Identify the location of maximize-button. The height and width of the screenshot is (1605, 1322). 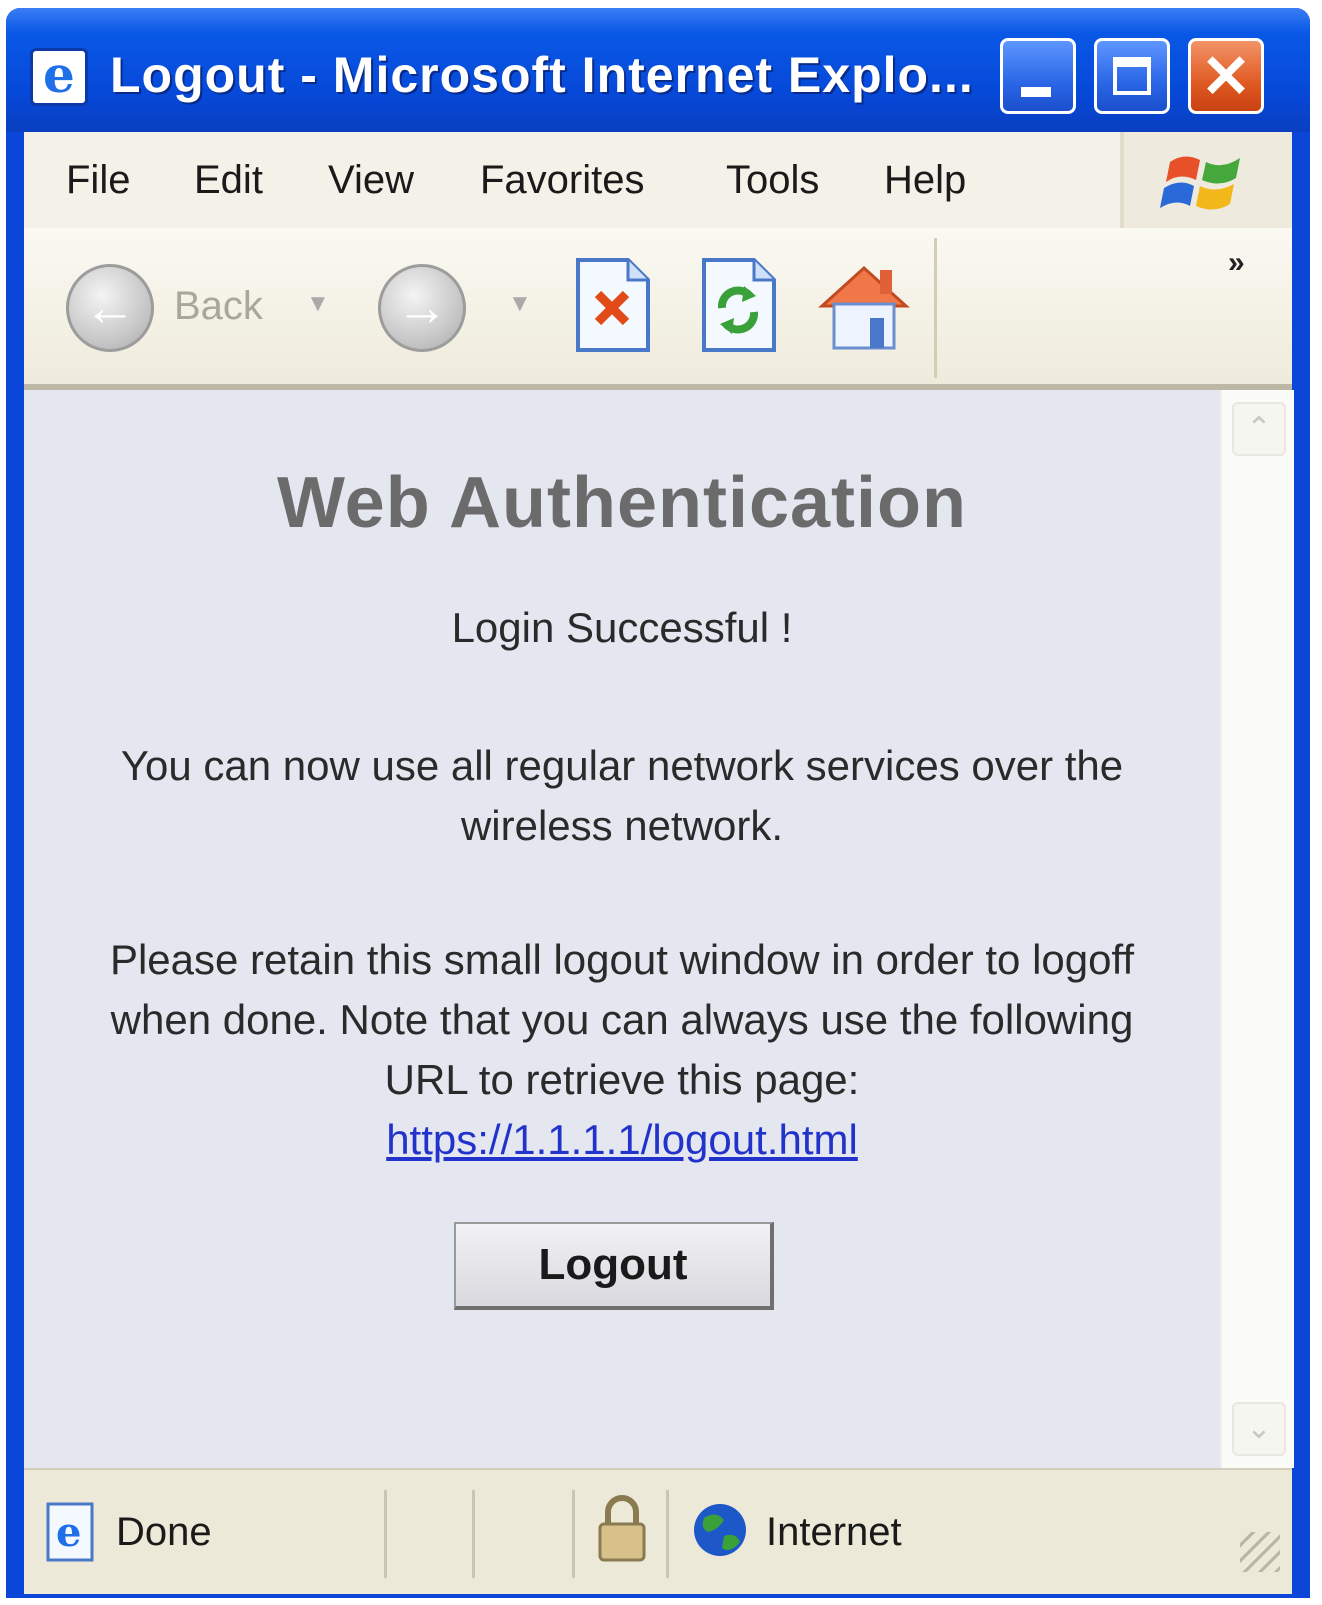
(1132, 76).